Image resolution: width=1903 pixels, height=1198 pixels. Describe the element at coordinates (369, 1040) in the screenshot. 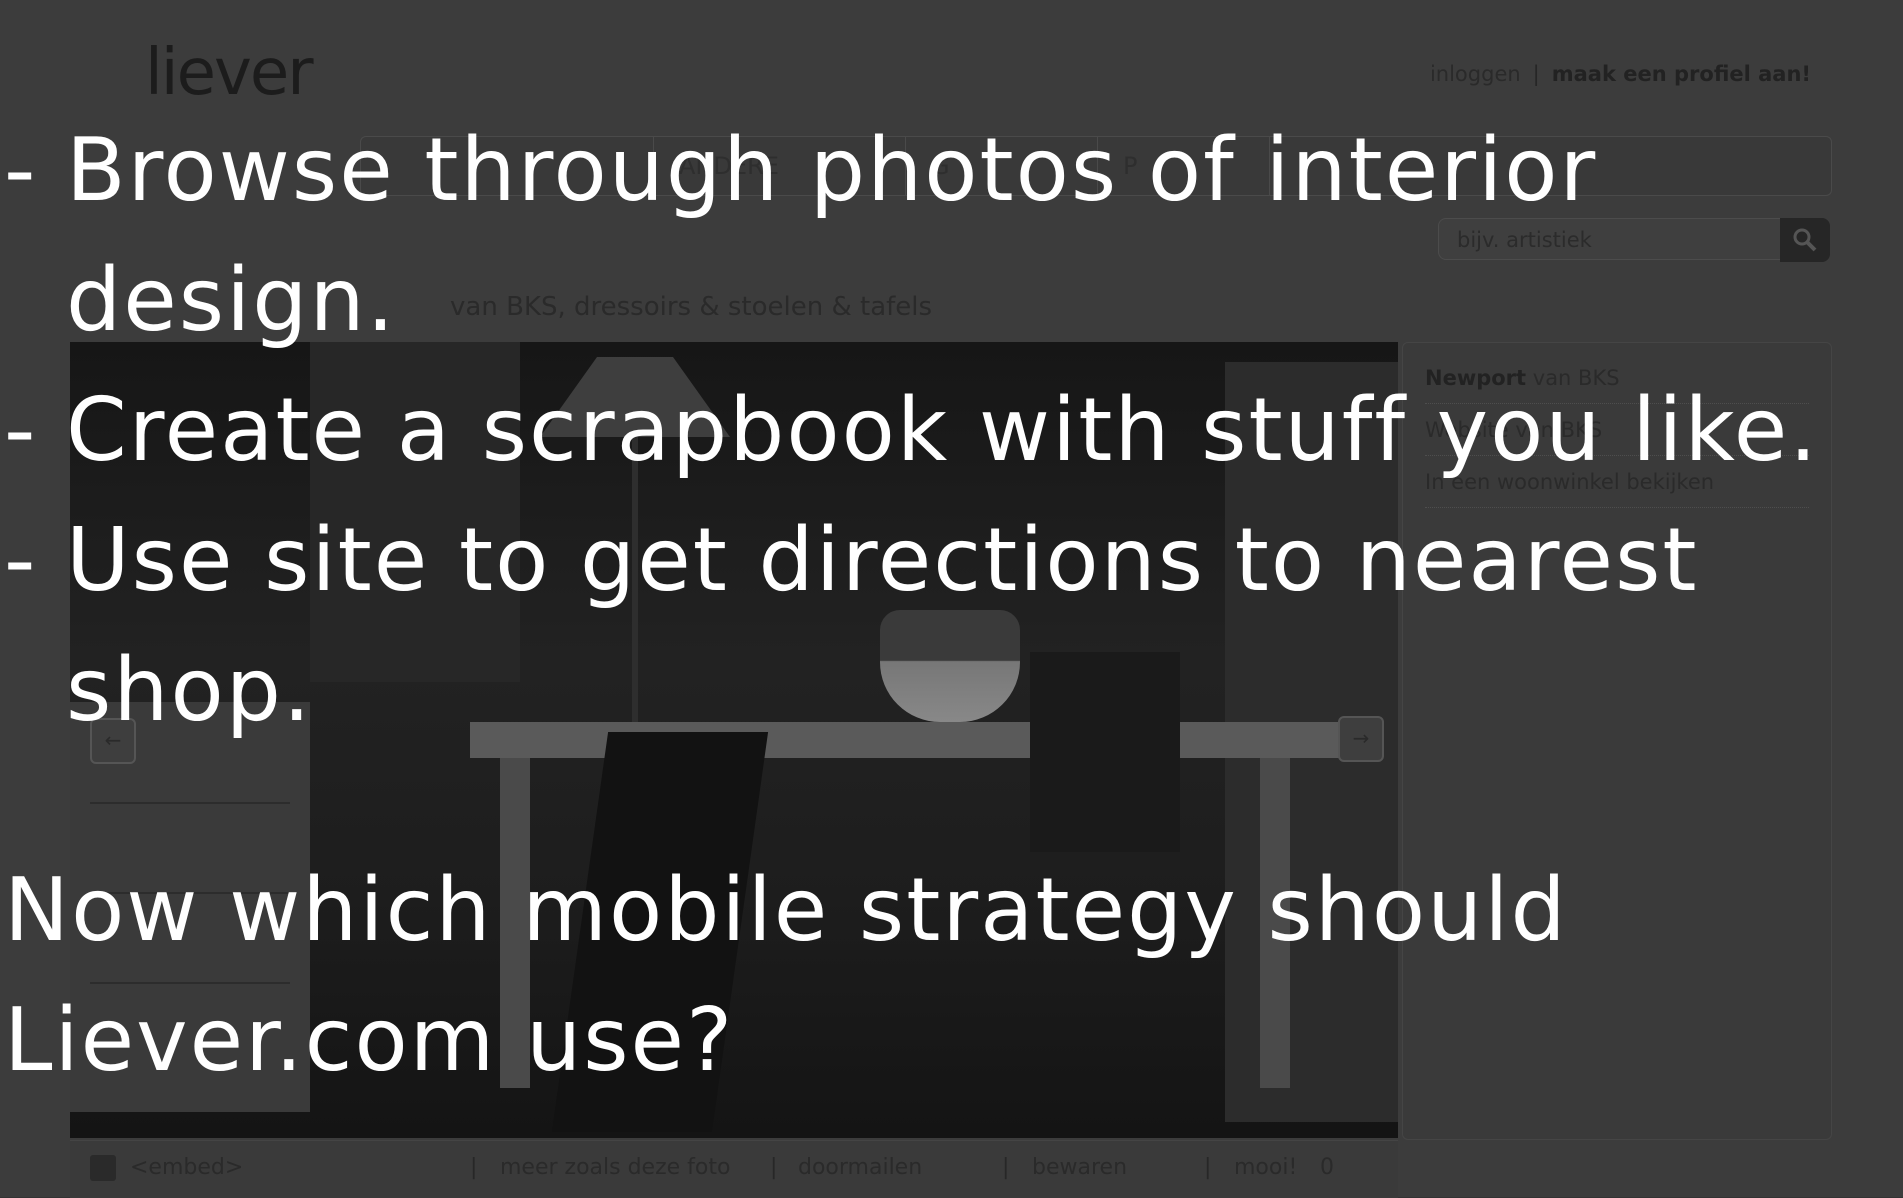

I see `question-line-2: Liever.com use?` at that location.